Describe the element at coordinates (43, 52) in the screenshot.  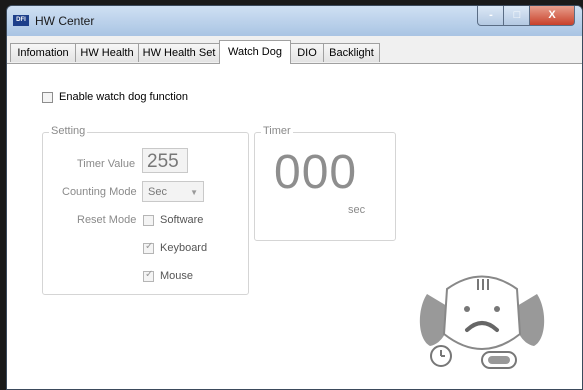
I see `tab-infomation: Infomation` at that location.